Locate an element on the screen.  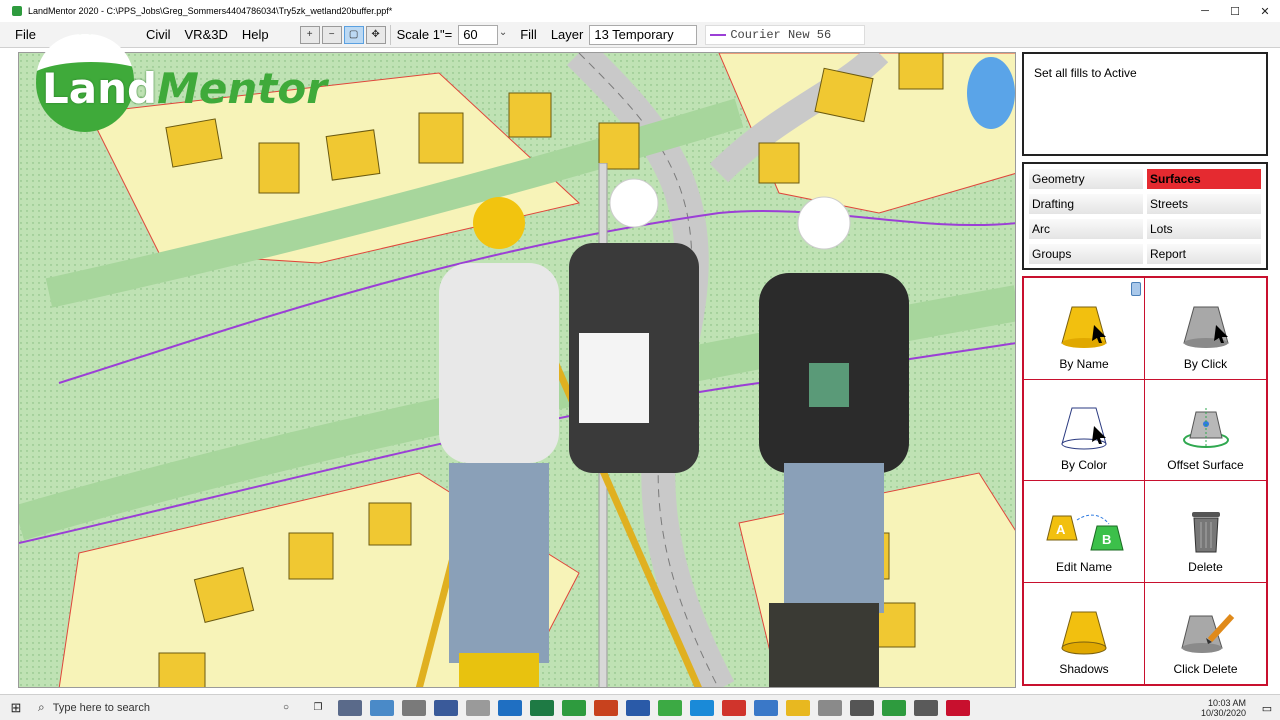
category-groups: Groups is located at coordinates (1086, 254).